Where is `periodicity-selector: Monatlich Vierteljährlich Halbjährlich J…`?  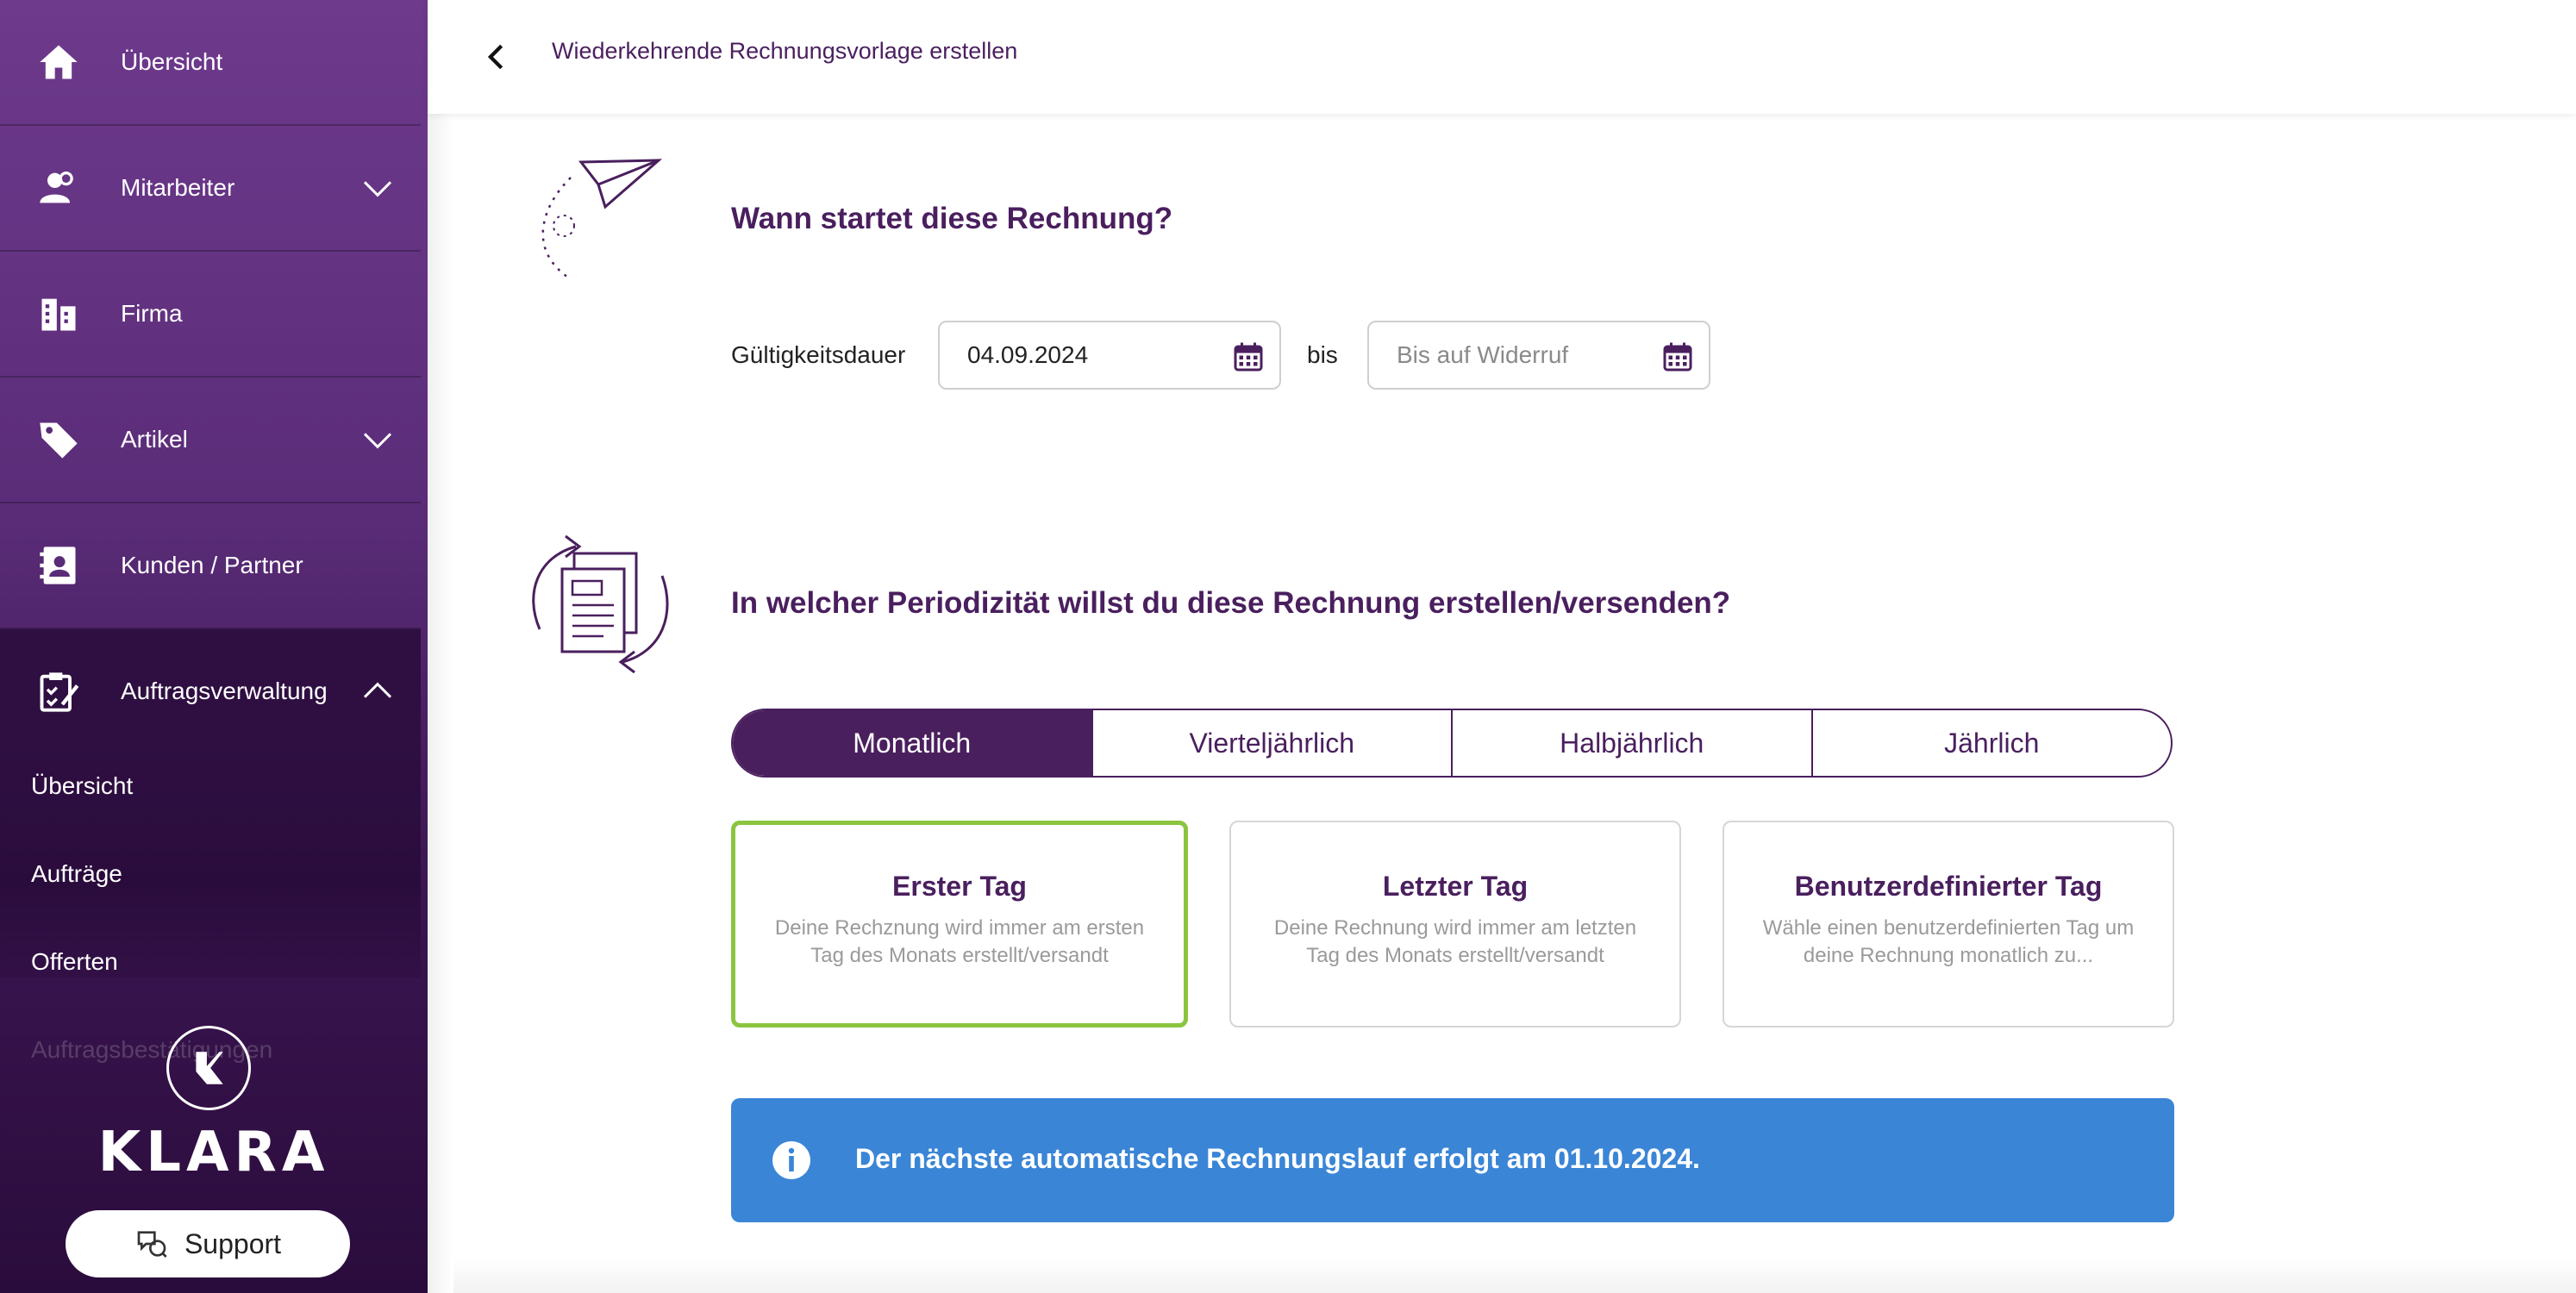 periodicity-selector: Monatlich Vierteljährlich Halbjährlich J… is located at coordinates (1452, 743).